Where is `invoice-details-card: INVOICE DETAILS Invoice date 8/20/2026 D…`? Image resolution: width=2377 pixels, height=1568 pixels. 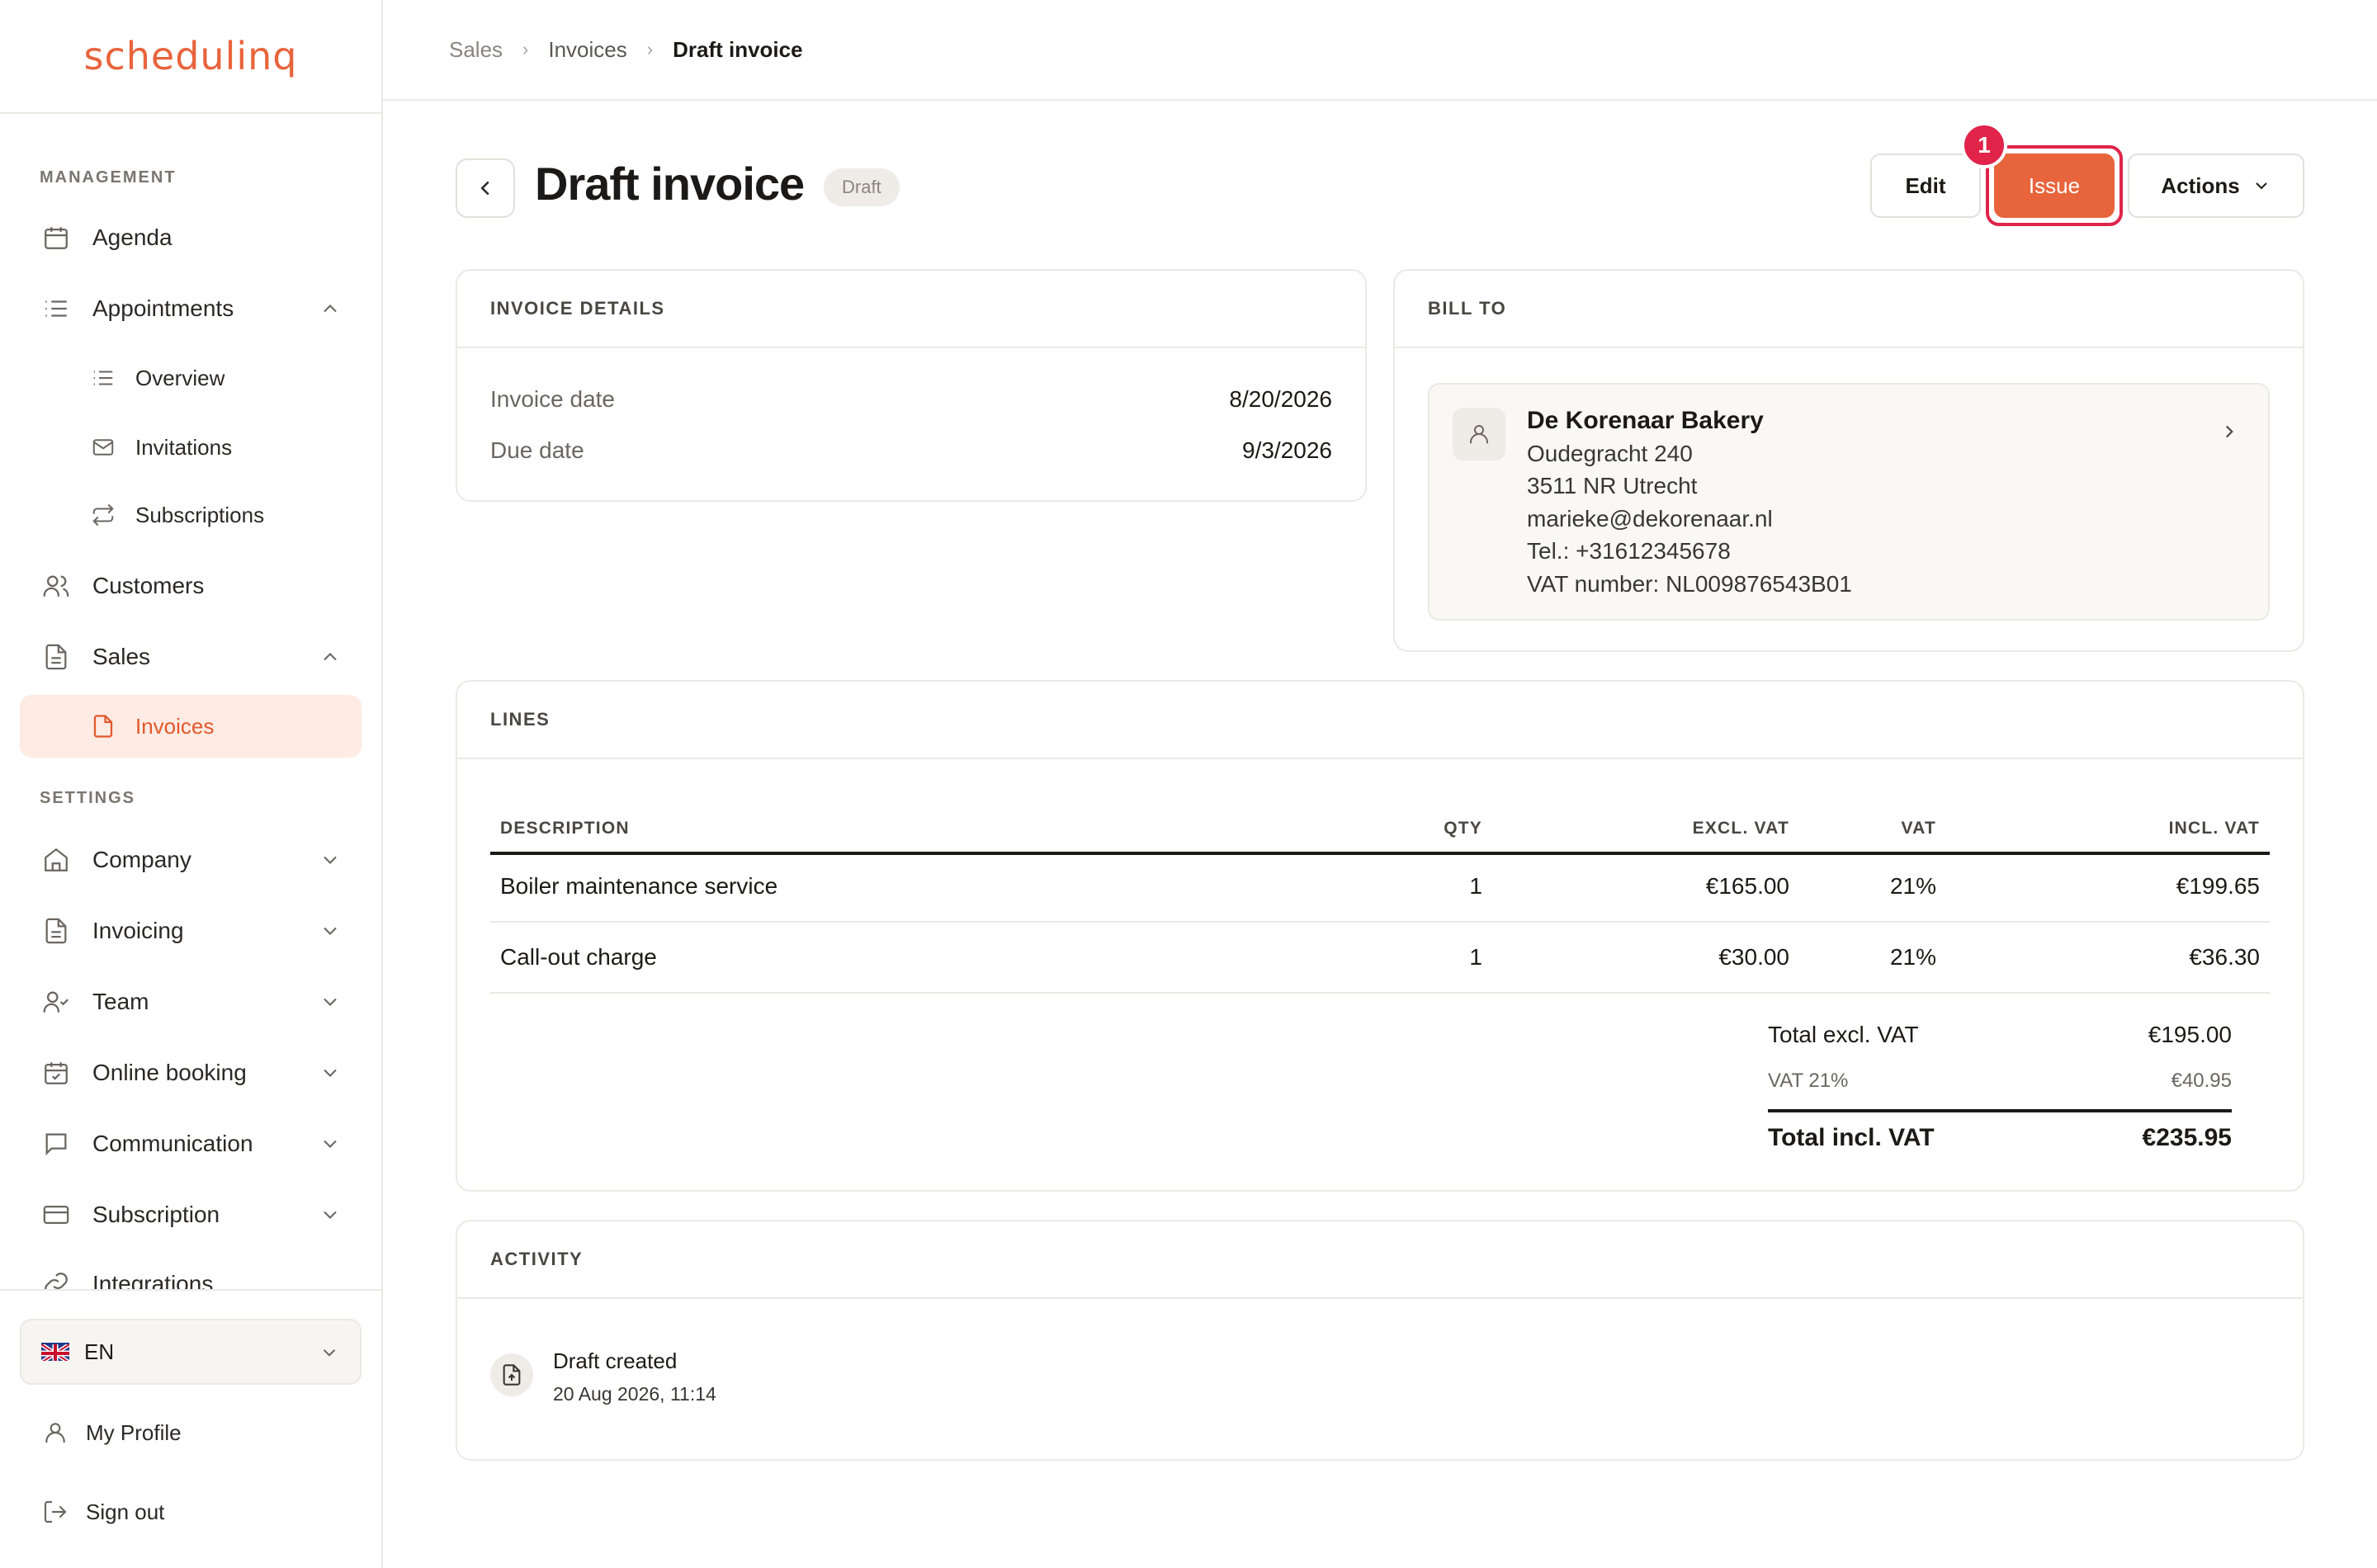
invoice-details-card: INVOICE DETAILS Invoice date 8/20/2026 D… is located at coordinates (911, 385).